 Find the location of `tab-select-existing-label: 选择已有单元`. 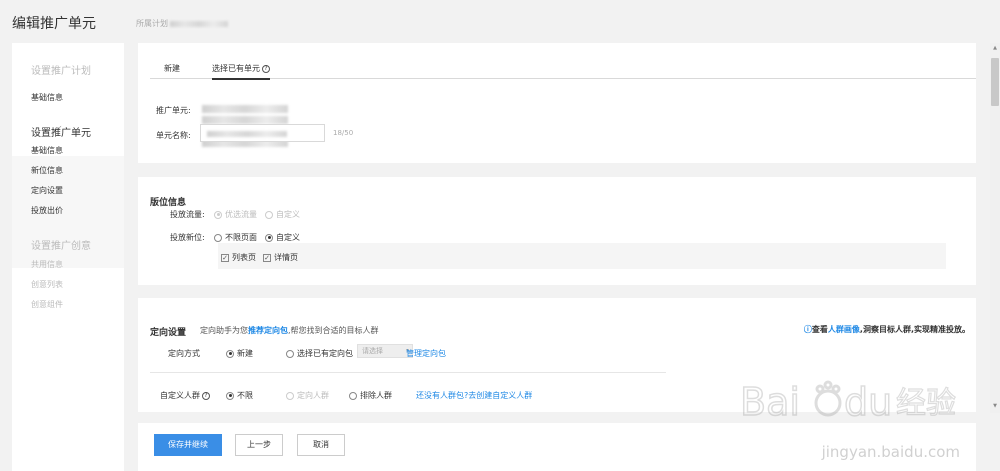

tab-select-existing-label: 选择已有单元 is located at coordinates (236, 68).